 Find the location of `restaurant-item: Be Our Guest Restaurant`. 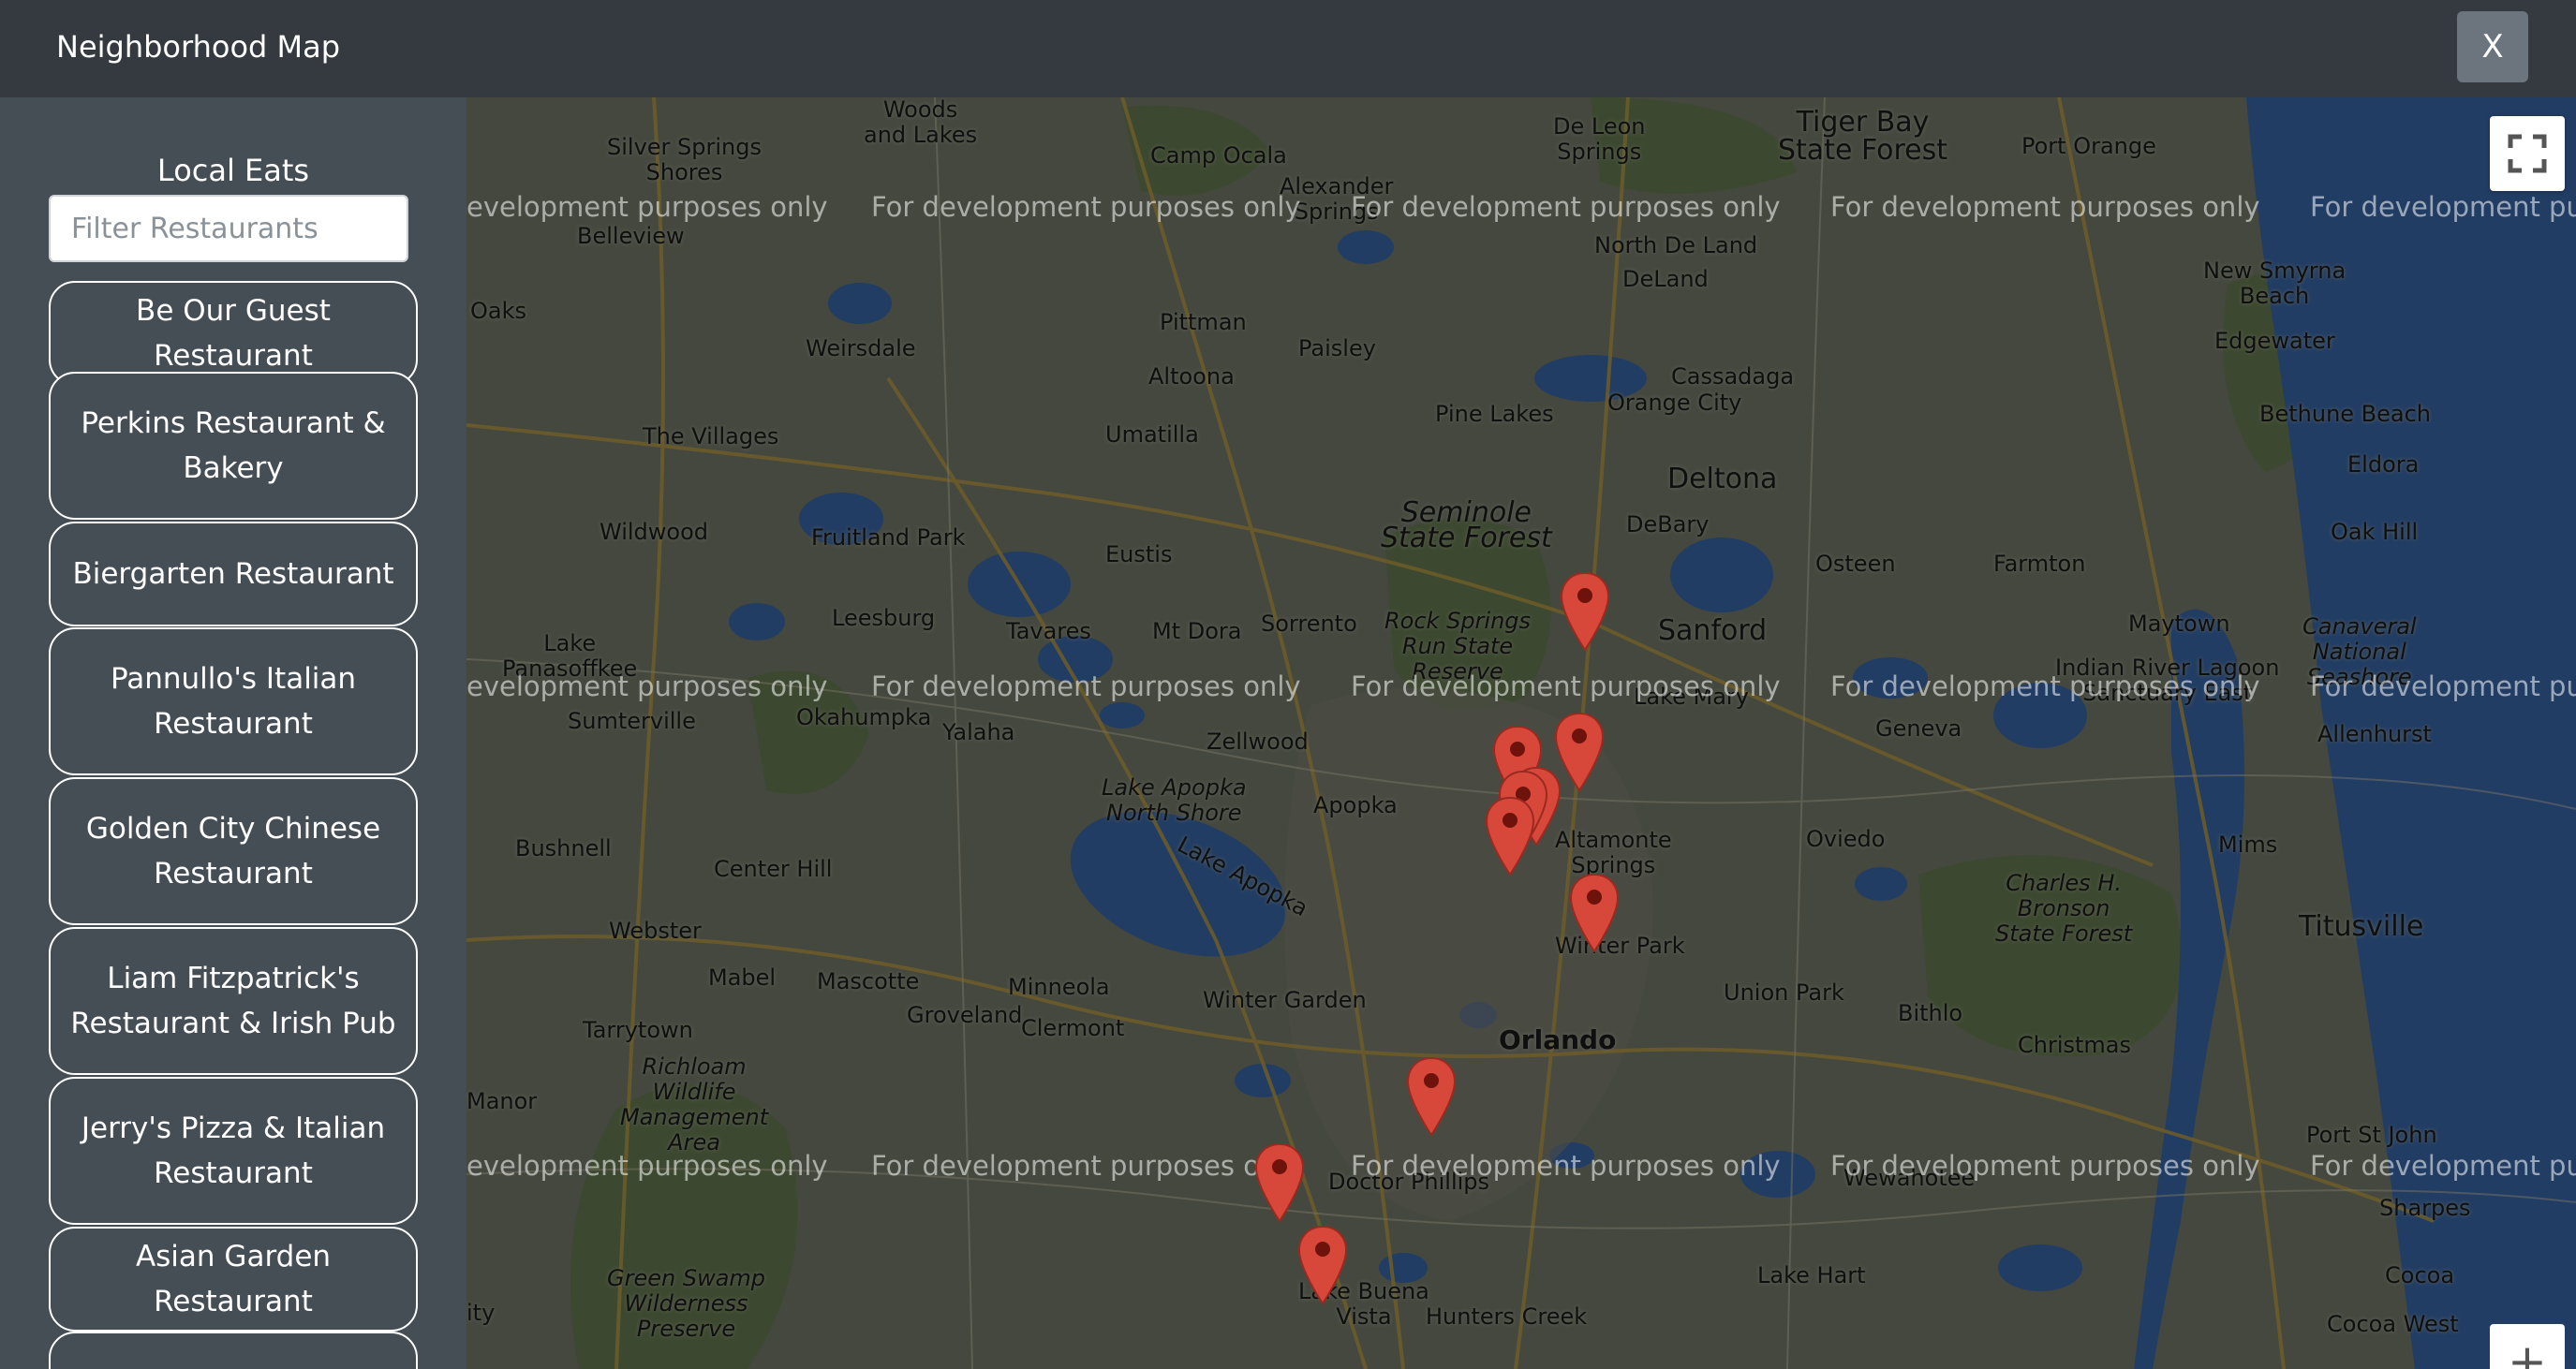

restaurant-item: Be Our Guest Restaurant is located at coordinates (233, 333).